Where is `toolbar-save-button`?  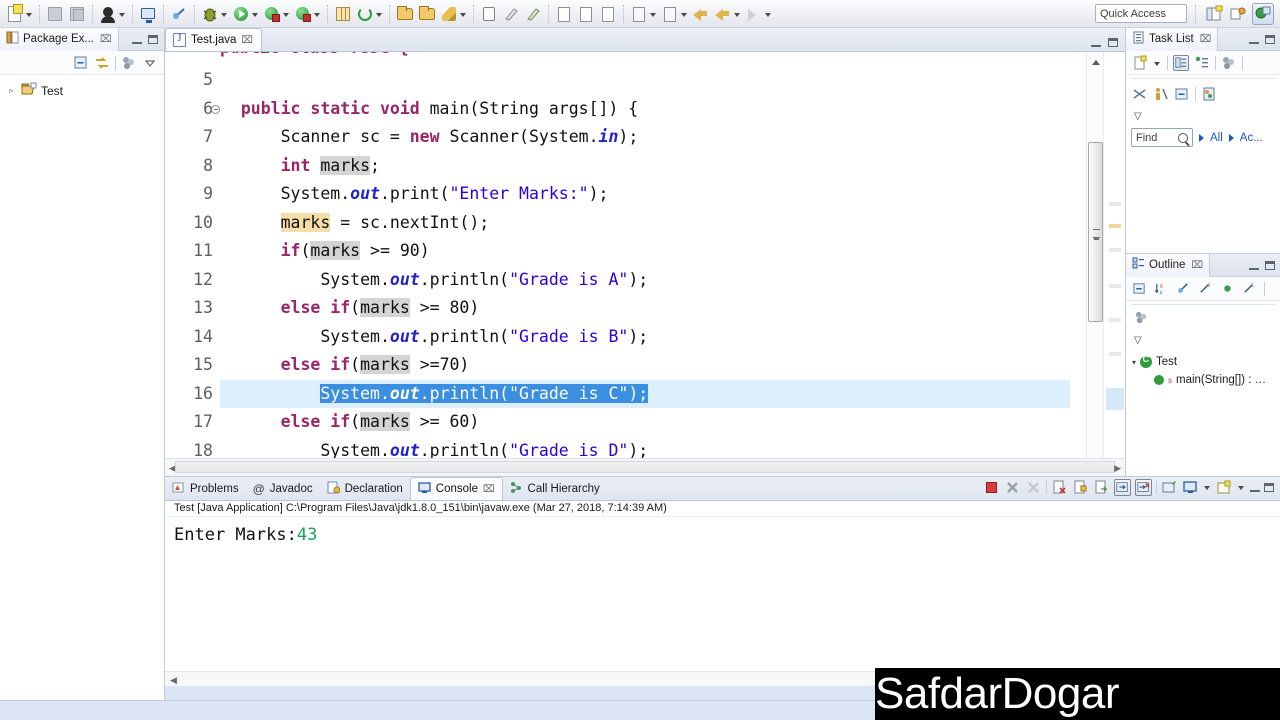 toolbar-save-button is located at coordinates (55, 14).